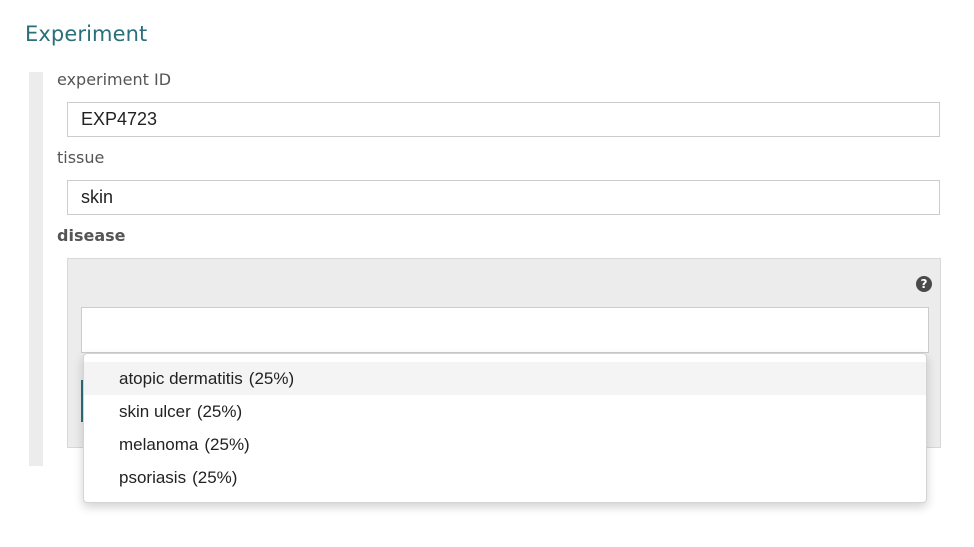 The height and width of the screenshot is (547, 974). Describe the element at coordinates (81, 157) in the screenshot. I see `tissue-label: tissue` at that location.